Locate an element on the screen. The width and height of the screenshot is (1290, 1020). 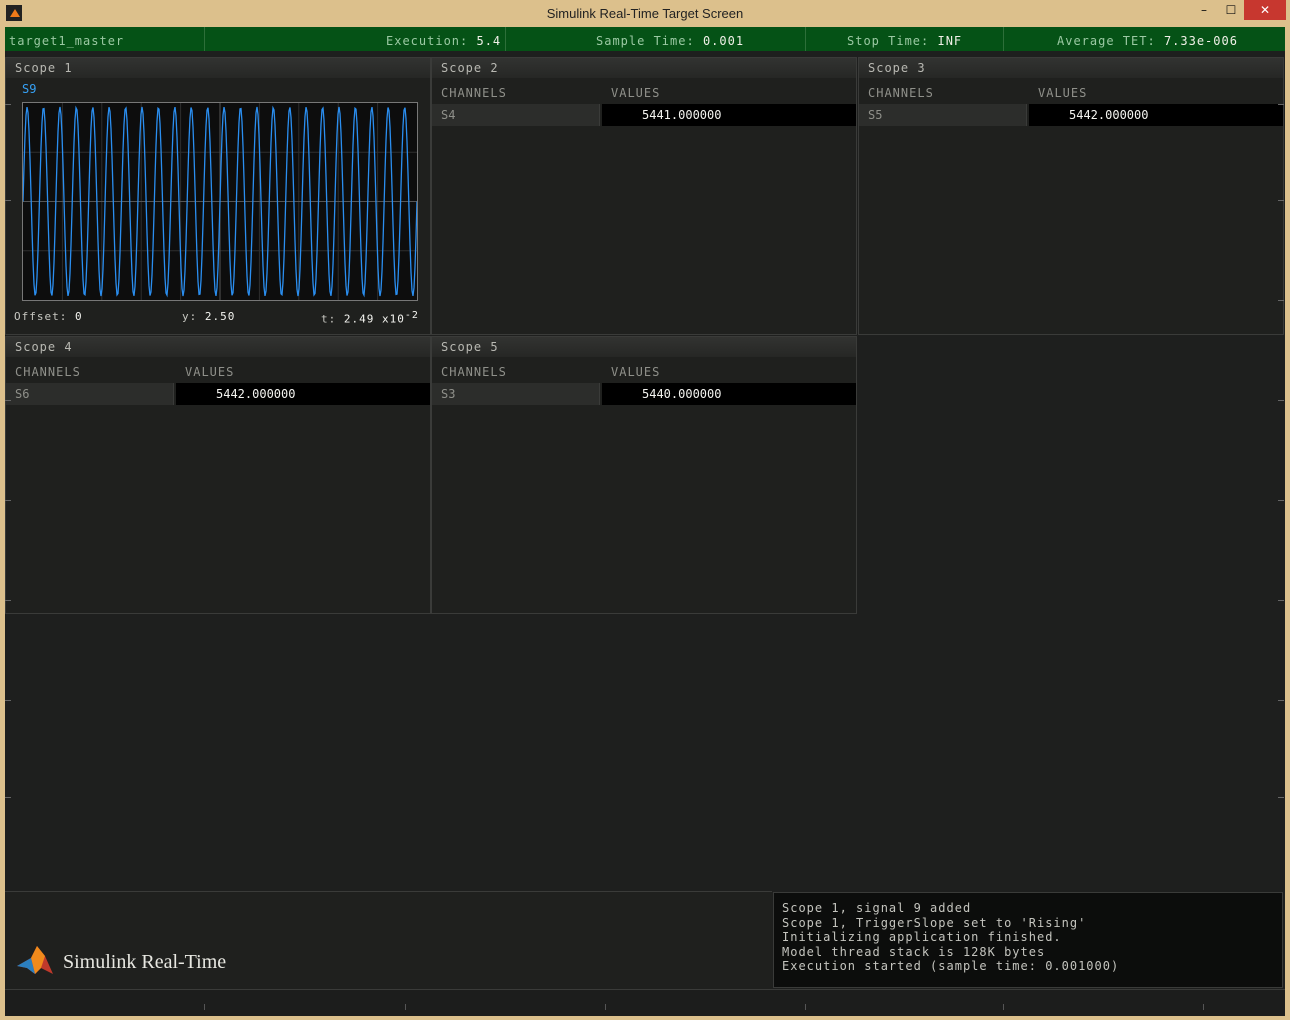
scope-4-channel: S6 is located at coordinates (90, 394).